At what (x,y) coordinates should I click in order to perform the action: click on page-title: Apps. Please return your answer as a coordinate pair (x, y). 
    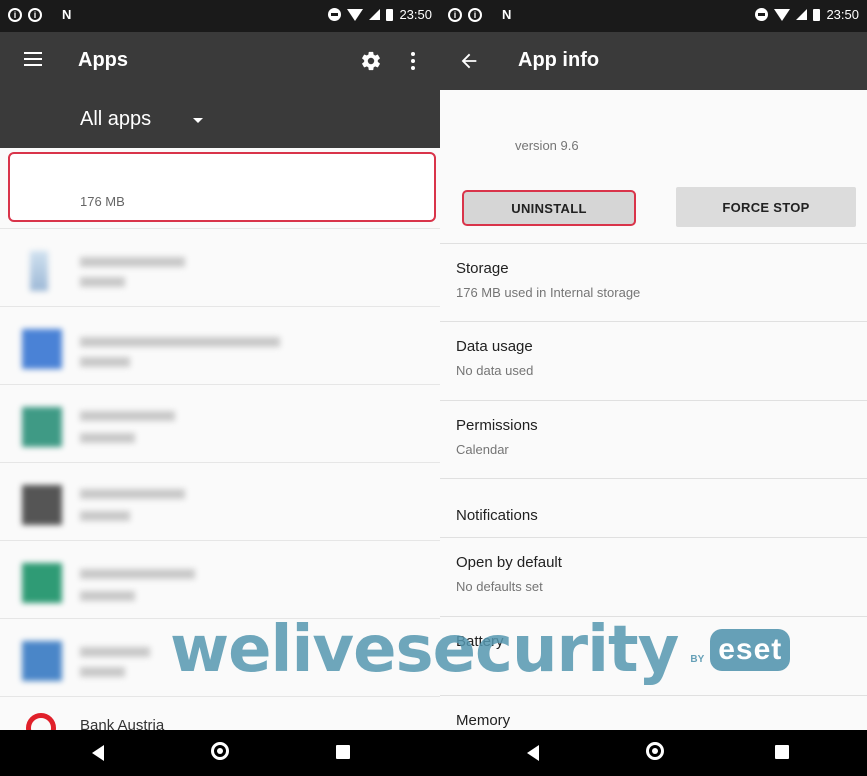
    Looking at the image, I should click on (103, 60).